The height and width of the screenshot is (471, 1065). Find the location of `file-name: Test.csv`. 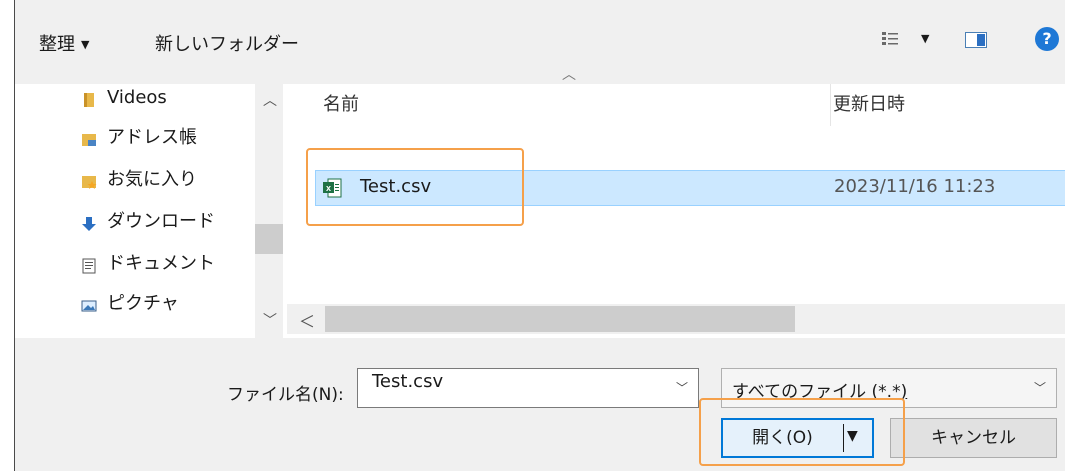

file-name: Test.csv is located at coordinates (396, 186).